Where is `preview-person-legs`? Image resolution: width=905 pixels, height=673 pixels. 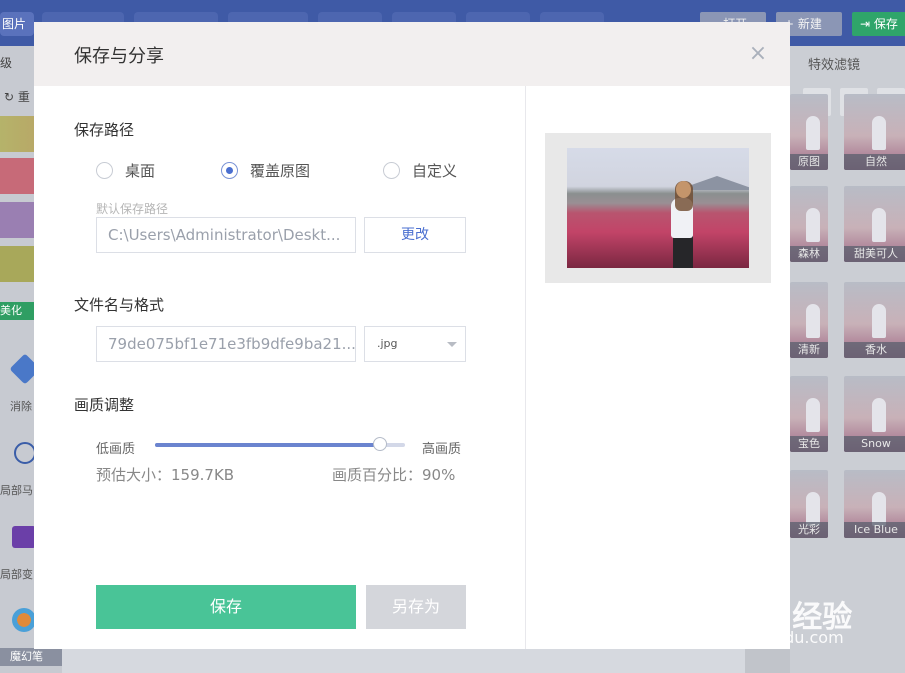
preview-person-legs is located at coordinates (683, 252).